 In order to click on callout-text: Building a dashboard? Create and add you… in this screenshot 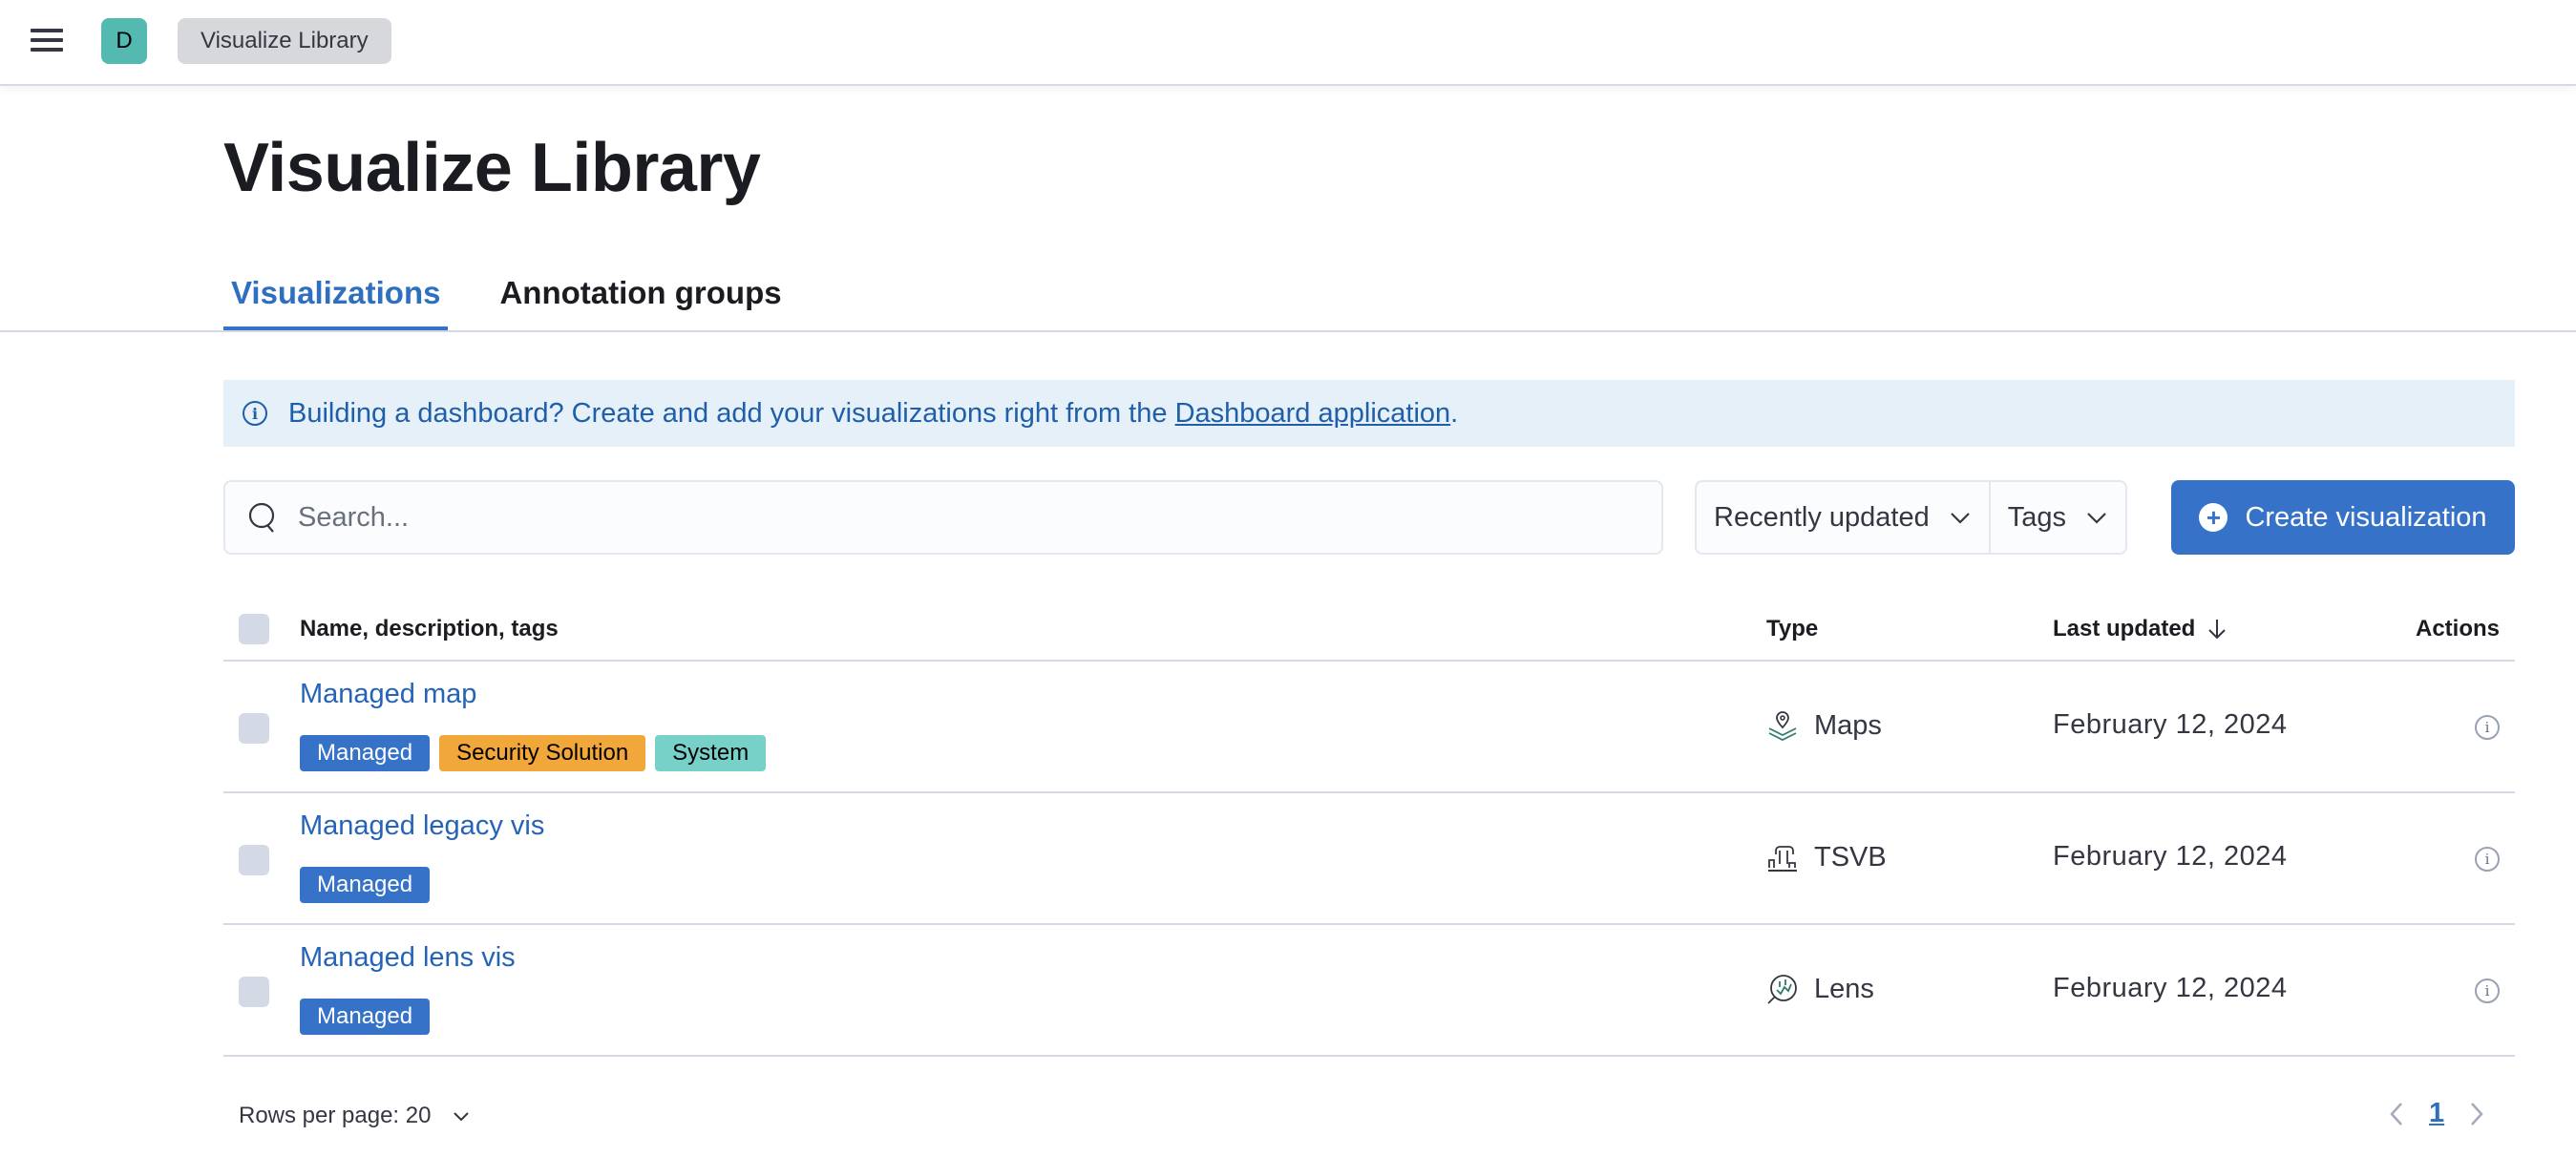, I will do `click(731, 413)`.